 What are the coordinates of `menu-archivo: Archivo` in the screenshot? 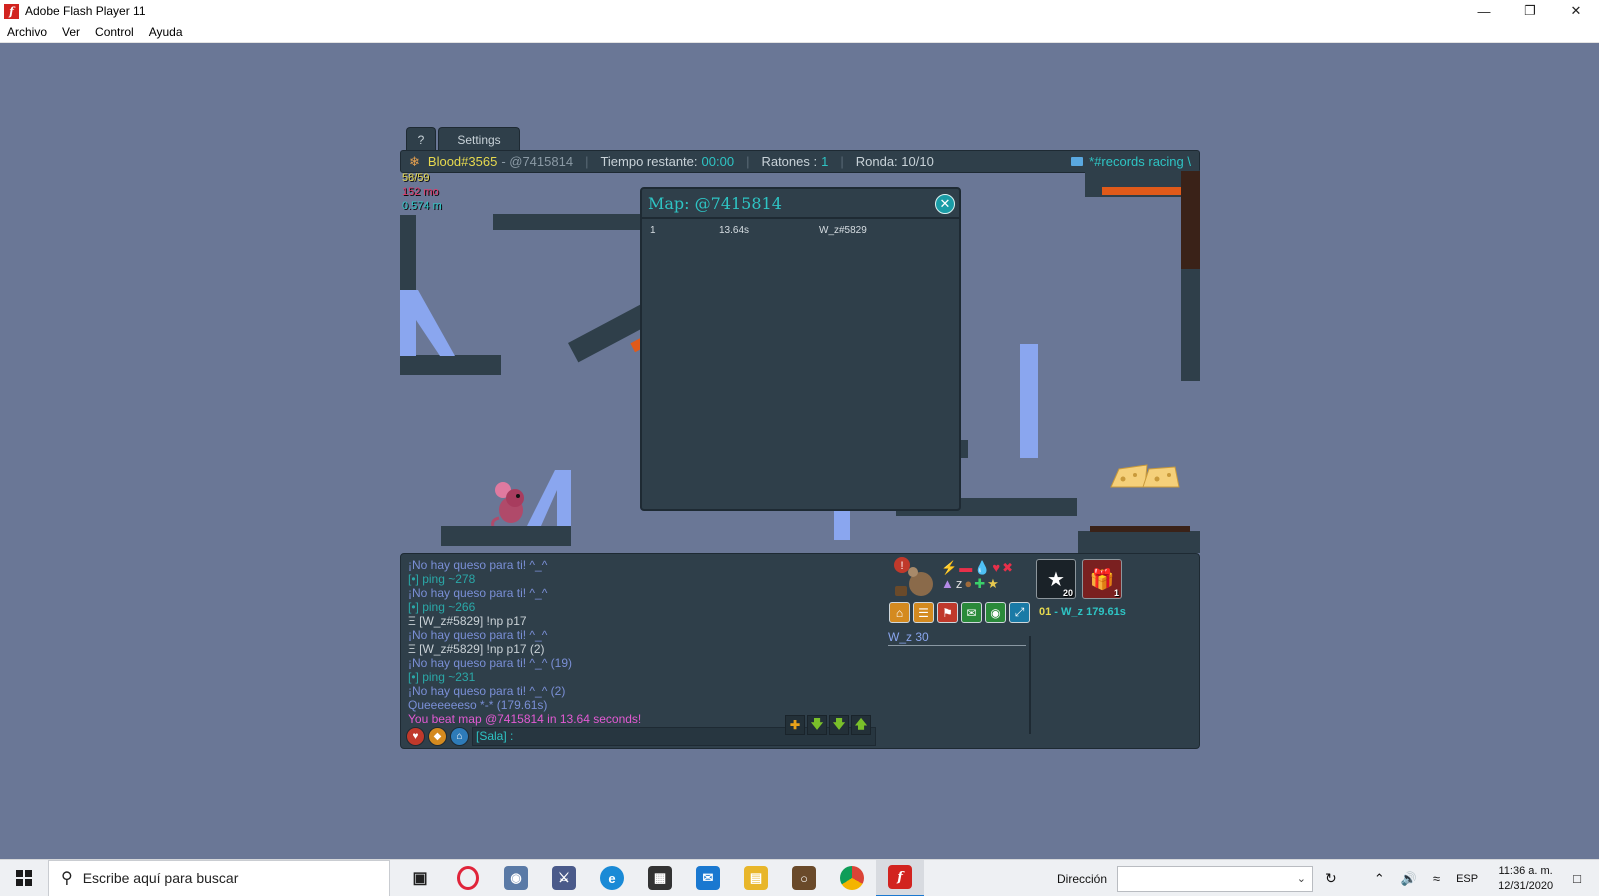 It's located at (27, 32).